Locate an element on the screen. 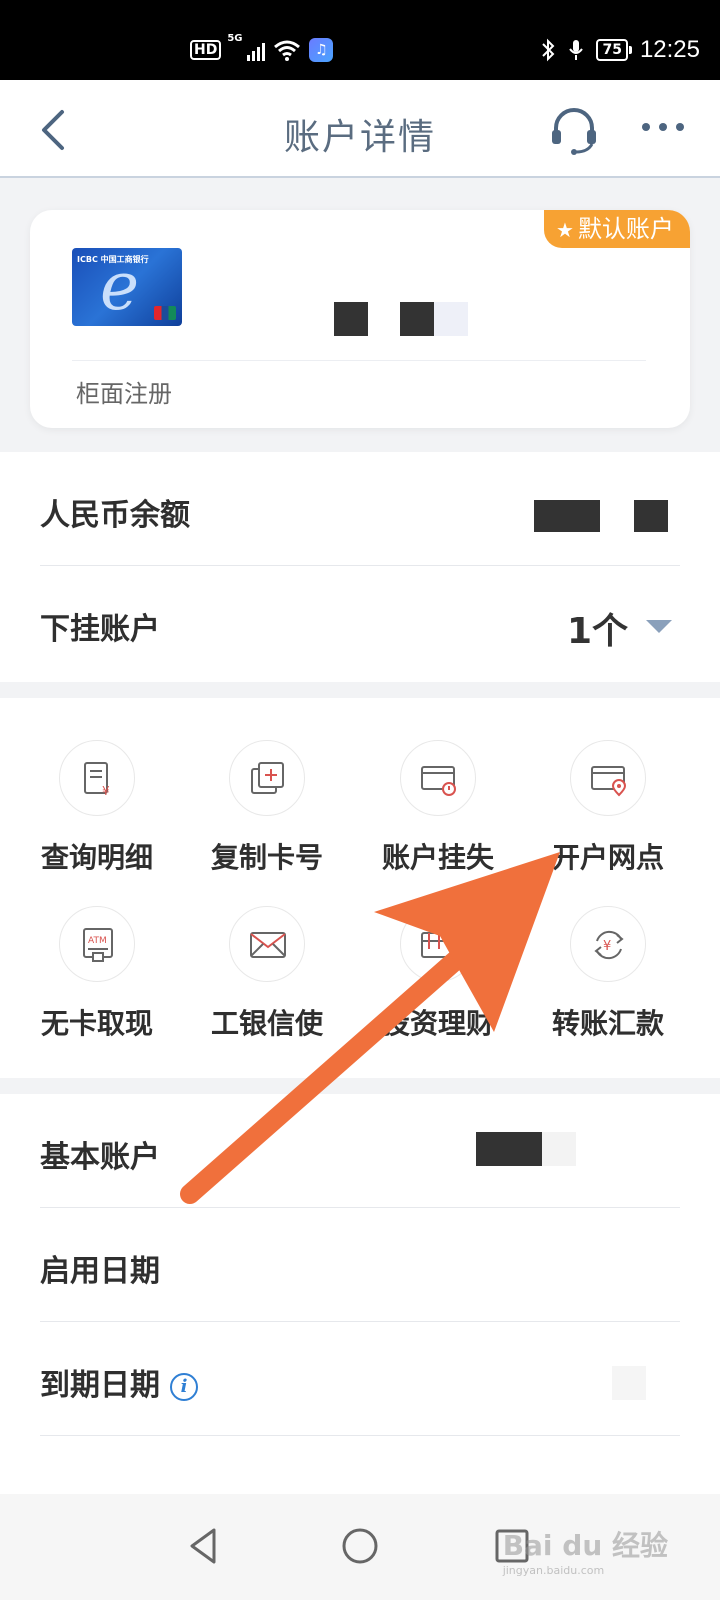  default-account-badge: ★ 默认账户 is located at coordinates (617, 229).